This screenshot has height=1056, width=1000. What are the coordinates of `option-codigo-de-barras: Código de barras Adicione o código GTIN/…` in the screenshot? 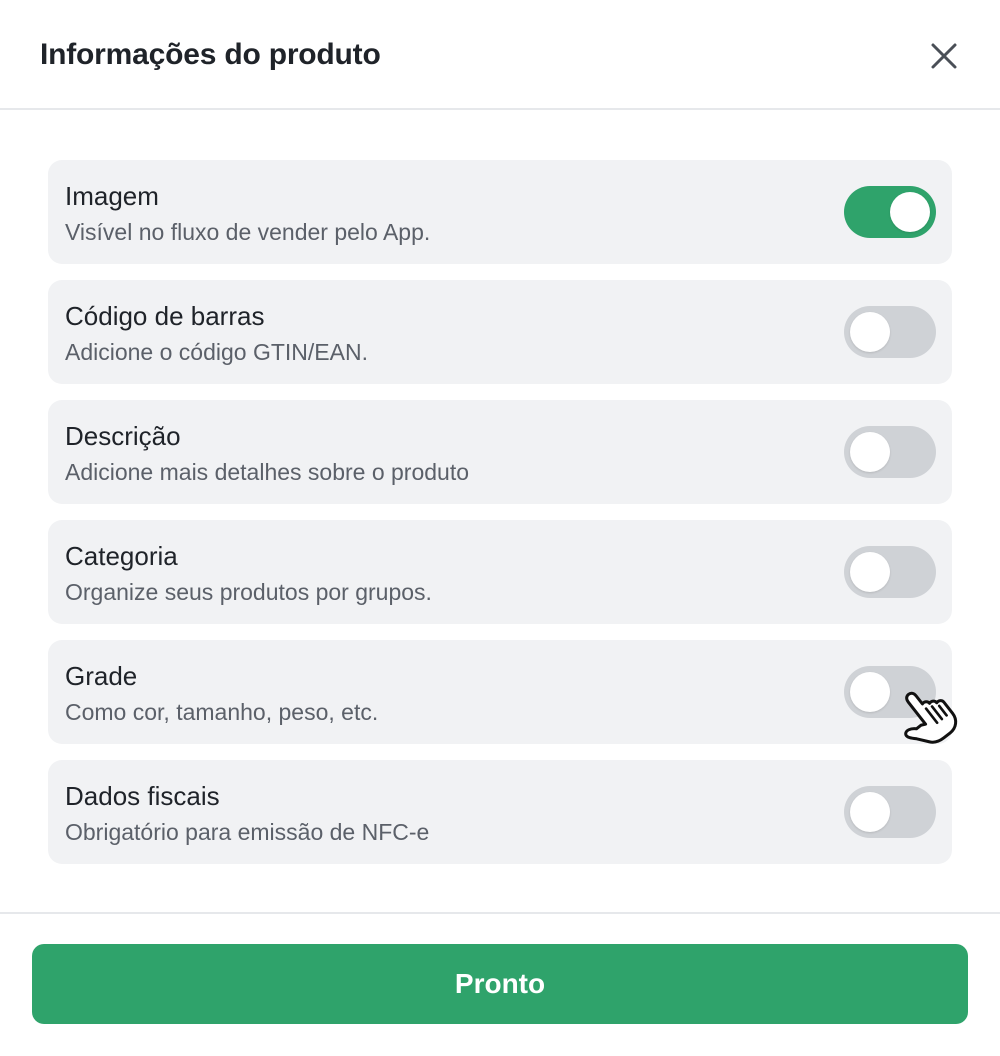 It's located at (500, 332).